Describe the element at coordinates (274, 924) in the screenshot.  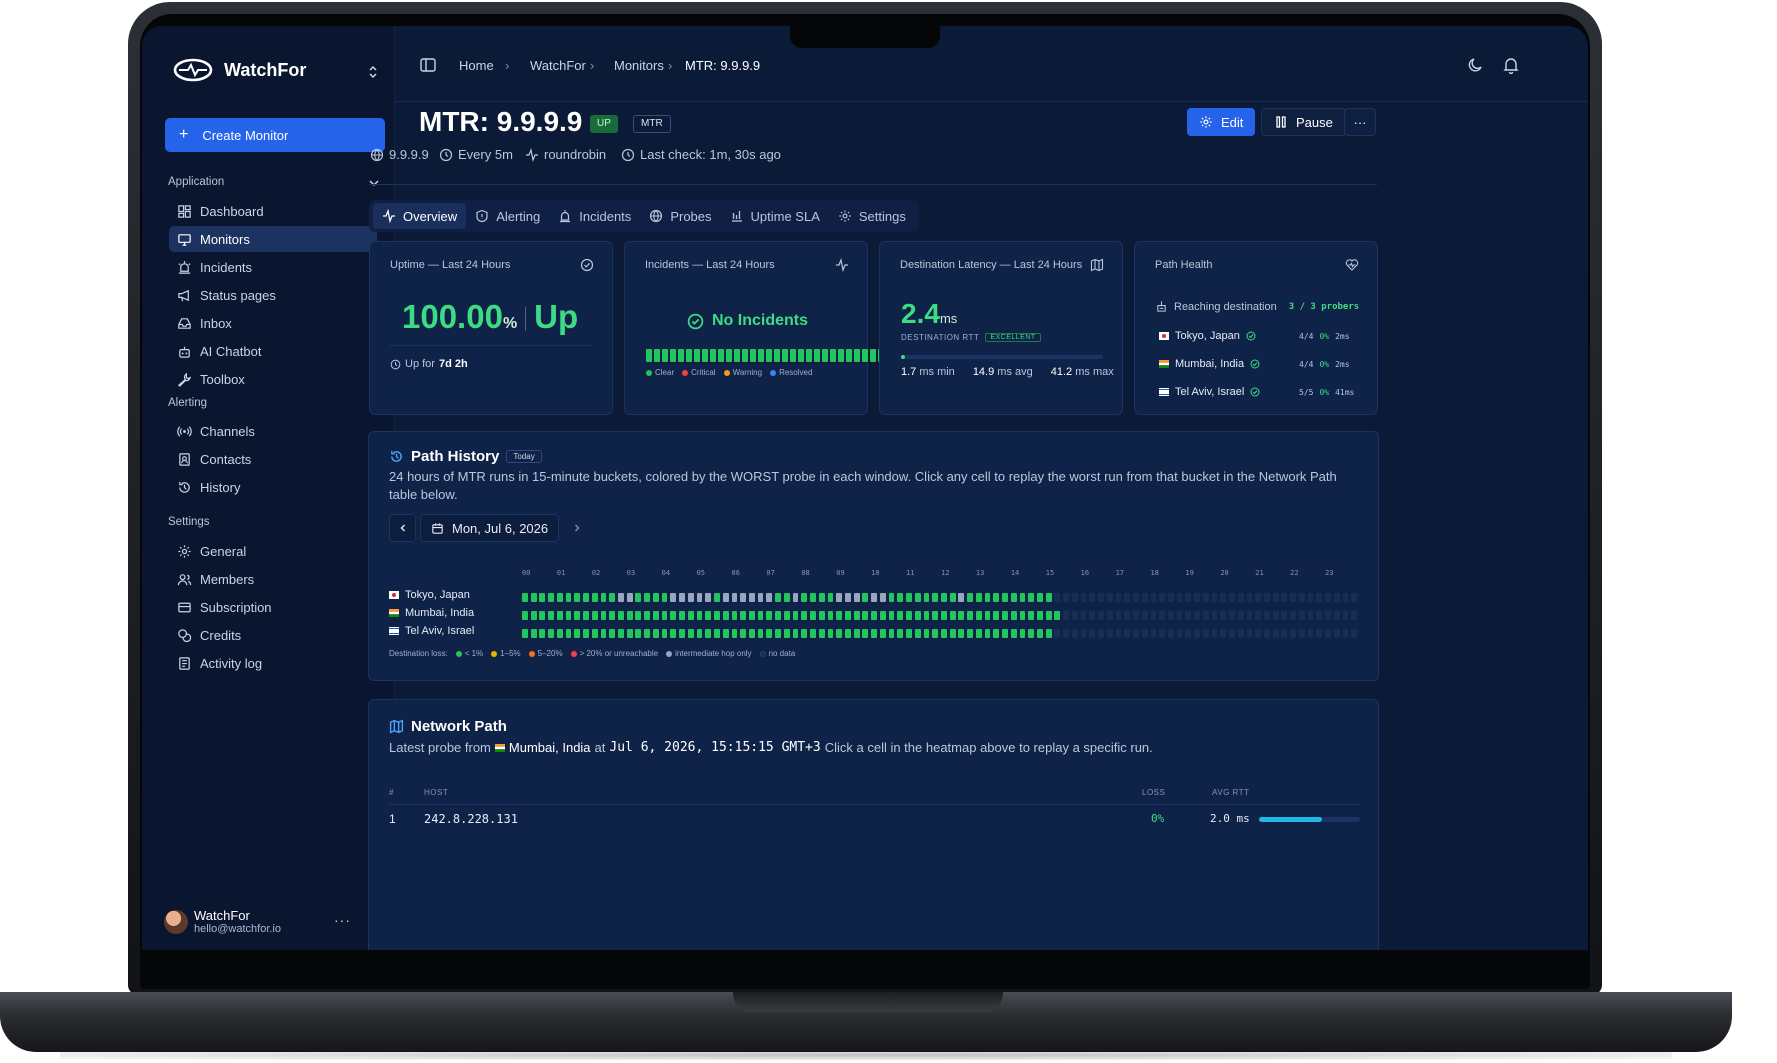
I see `user-menu: WatchFor hello@watchfor.io ···` at that location.